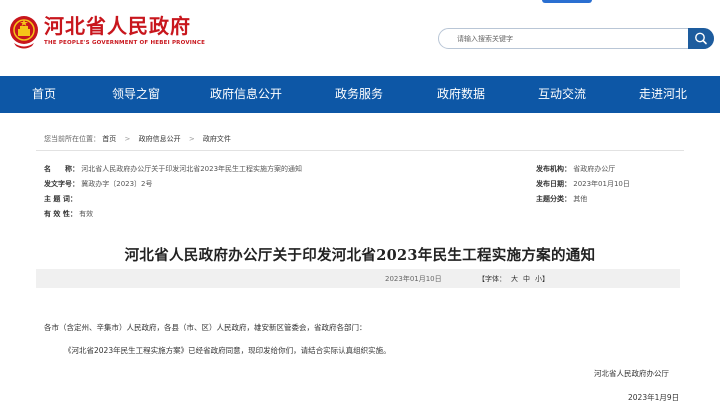 The image size is (720, 410). I want to click on meta-category-row: 主题分类： 其他, so click(561, 199).